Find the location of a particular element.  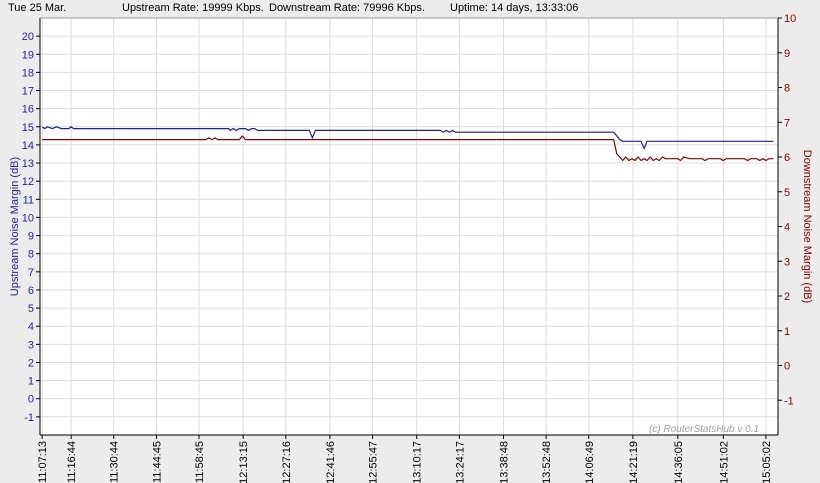

y-left-tick-label: 20 is located at coordinates (28, 37).